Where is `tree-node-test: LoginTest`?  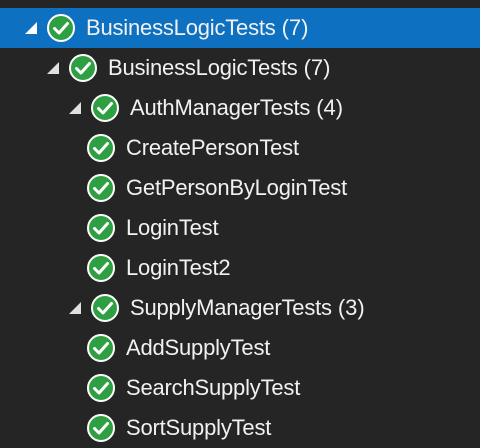 tree-node-test: LoginTest is located at coordinates (240, 228).